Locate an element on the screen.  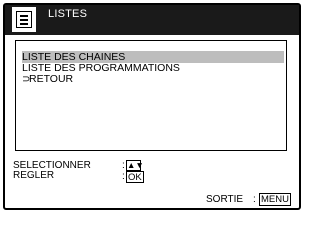
menu-title: LISTES is located at coordinates (68, 14).